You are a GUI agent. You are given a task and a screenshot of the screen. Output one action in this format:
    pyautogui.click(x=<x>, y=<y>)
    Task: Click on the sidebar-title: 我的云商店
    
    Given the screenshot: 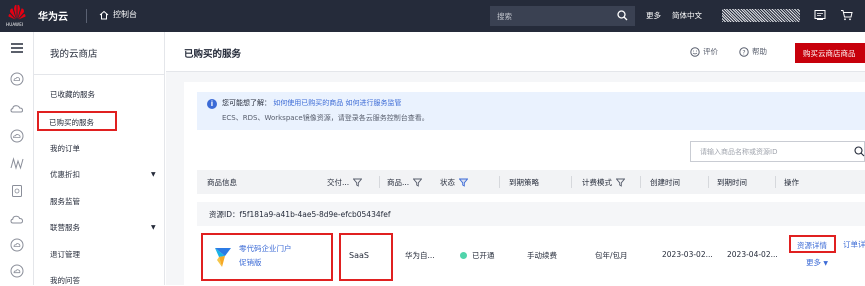 What is the action you would take?
    pyautogui.click(x=74, y=54)
    